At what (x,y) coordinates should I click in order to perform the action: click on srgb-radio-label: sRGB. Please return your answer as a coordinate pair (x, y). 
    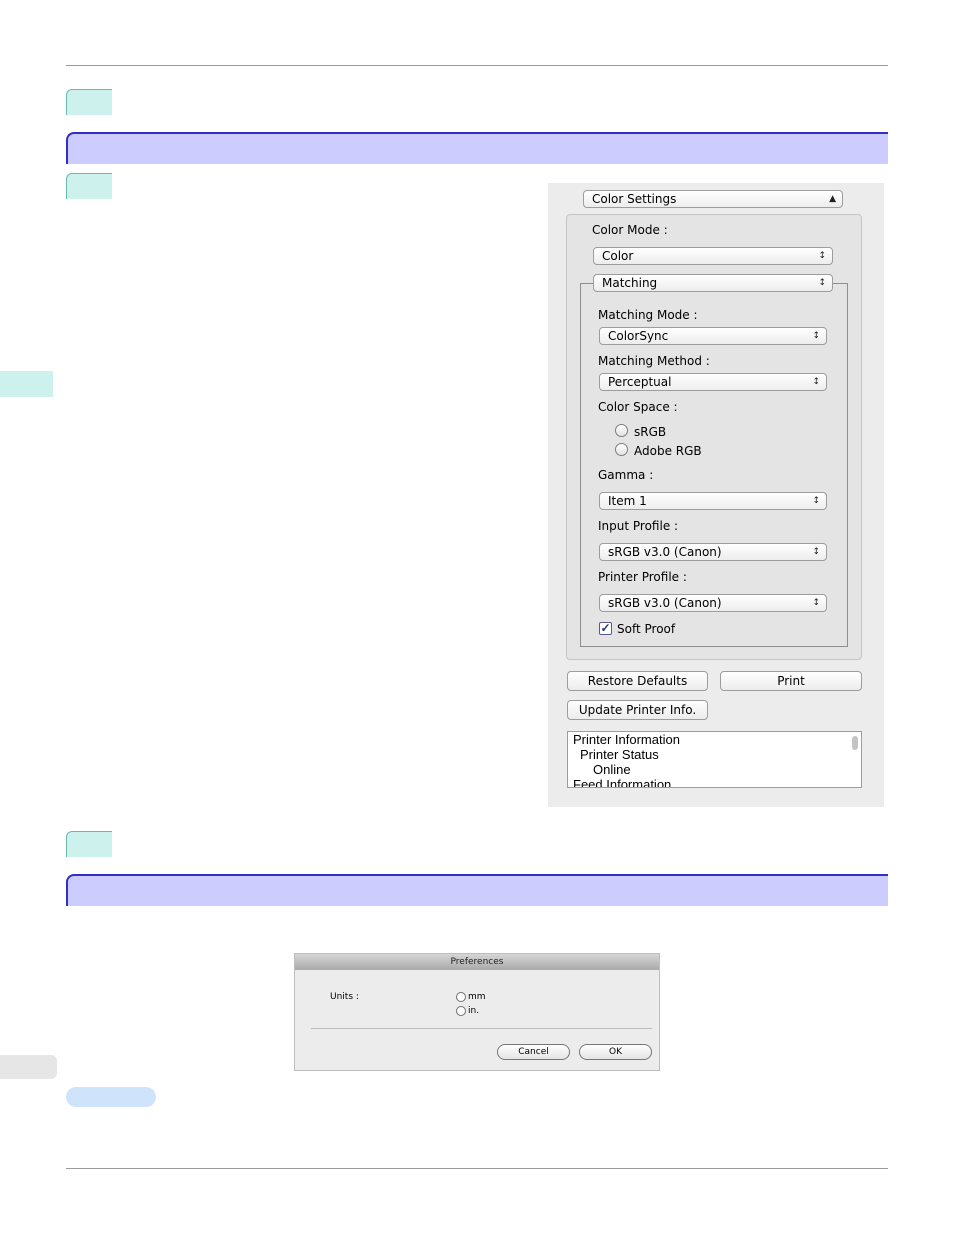
    Looking at the image, I should click on (650, 432).